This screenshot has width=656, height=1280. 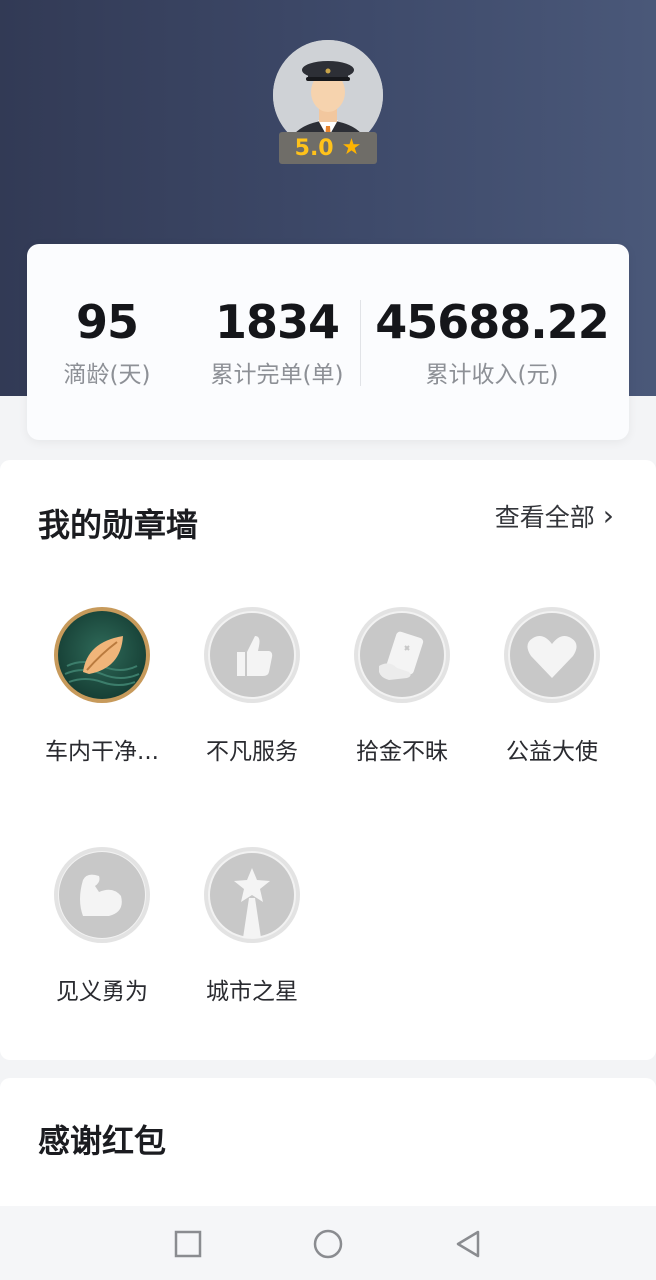 I want to click on stat-orders: 1834 累计完单(单), so click(x=277, y=342).